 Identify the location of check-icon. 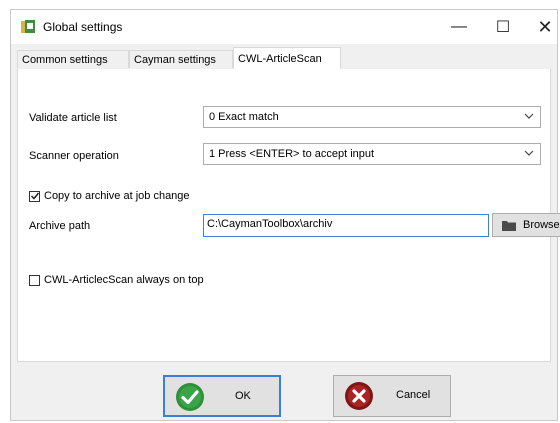
(190, 397).